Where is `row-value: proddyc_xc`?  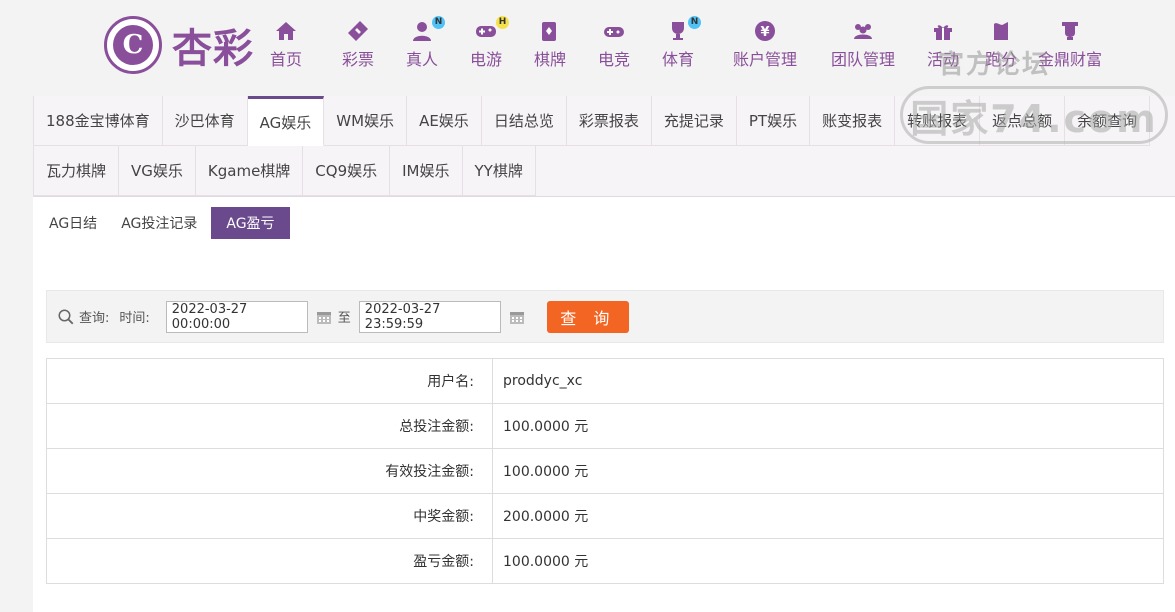
row-value: proddyc_xc is located at coordinates (828, 381).